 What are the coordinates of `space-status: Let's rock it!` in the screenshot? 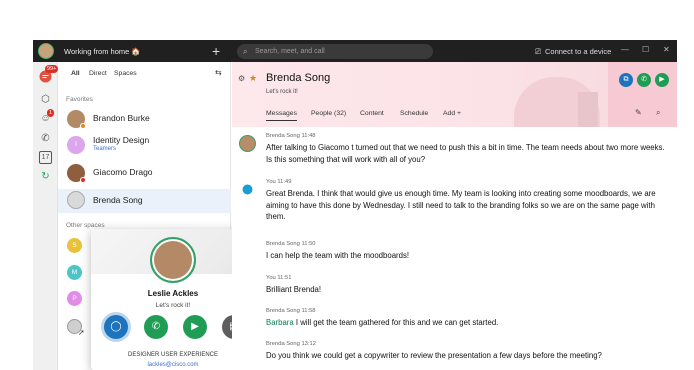 It's located at (282, 92).